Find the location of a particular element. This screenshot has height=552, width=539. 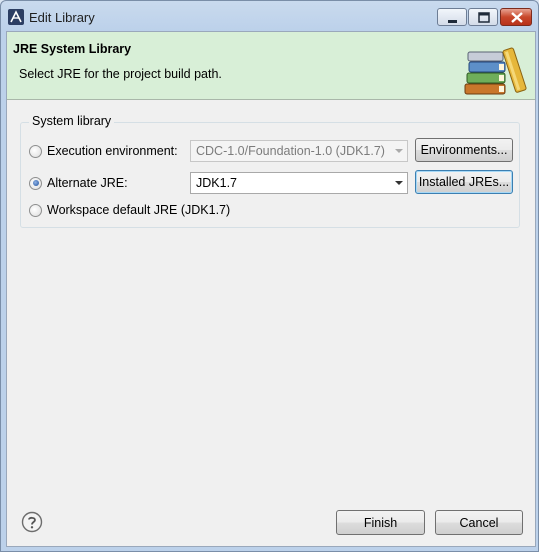

workspace-default-label: Workspace default JRE (JDK1.7) is located at coordinates (139, 210).